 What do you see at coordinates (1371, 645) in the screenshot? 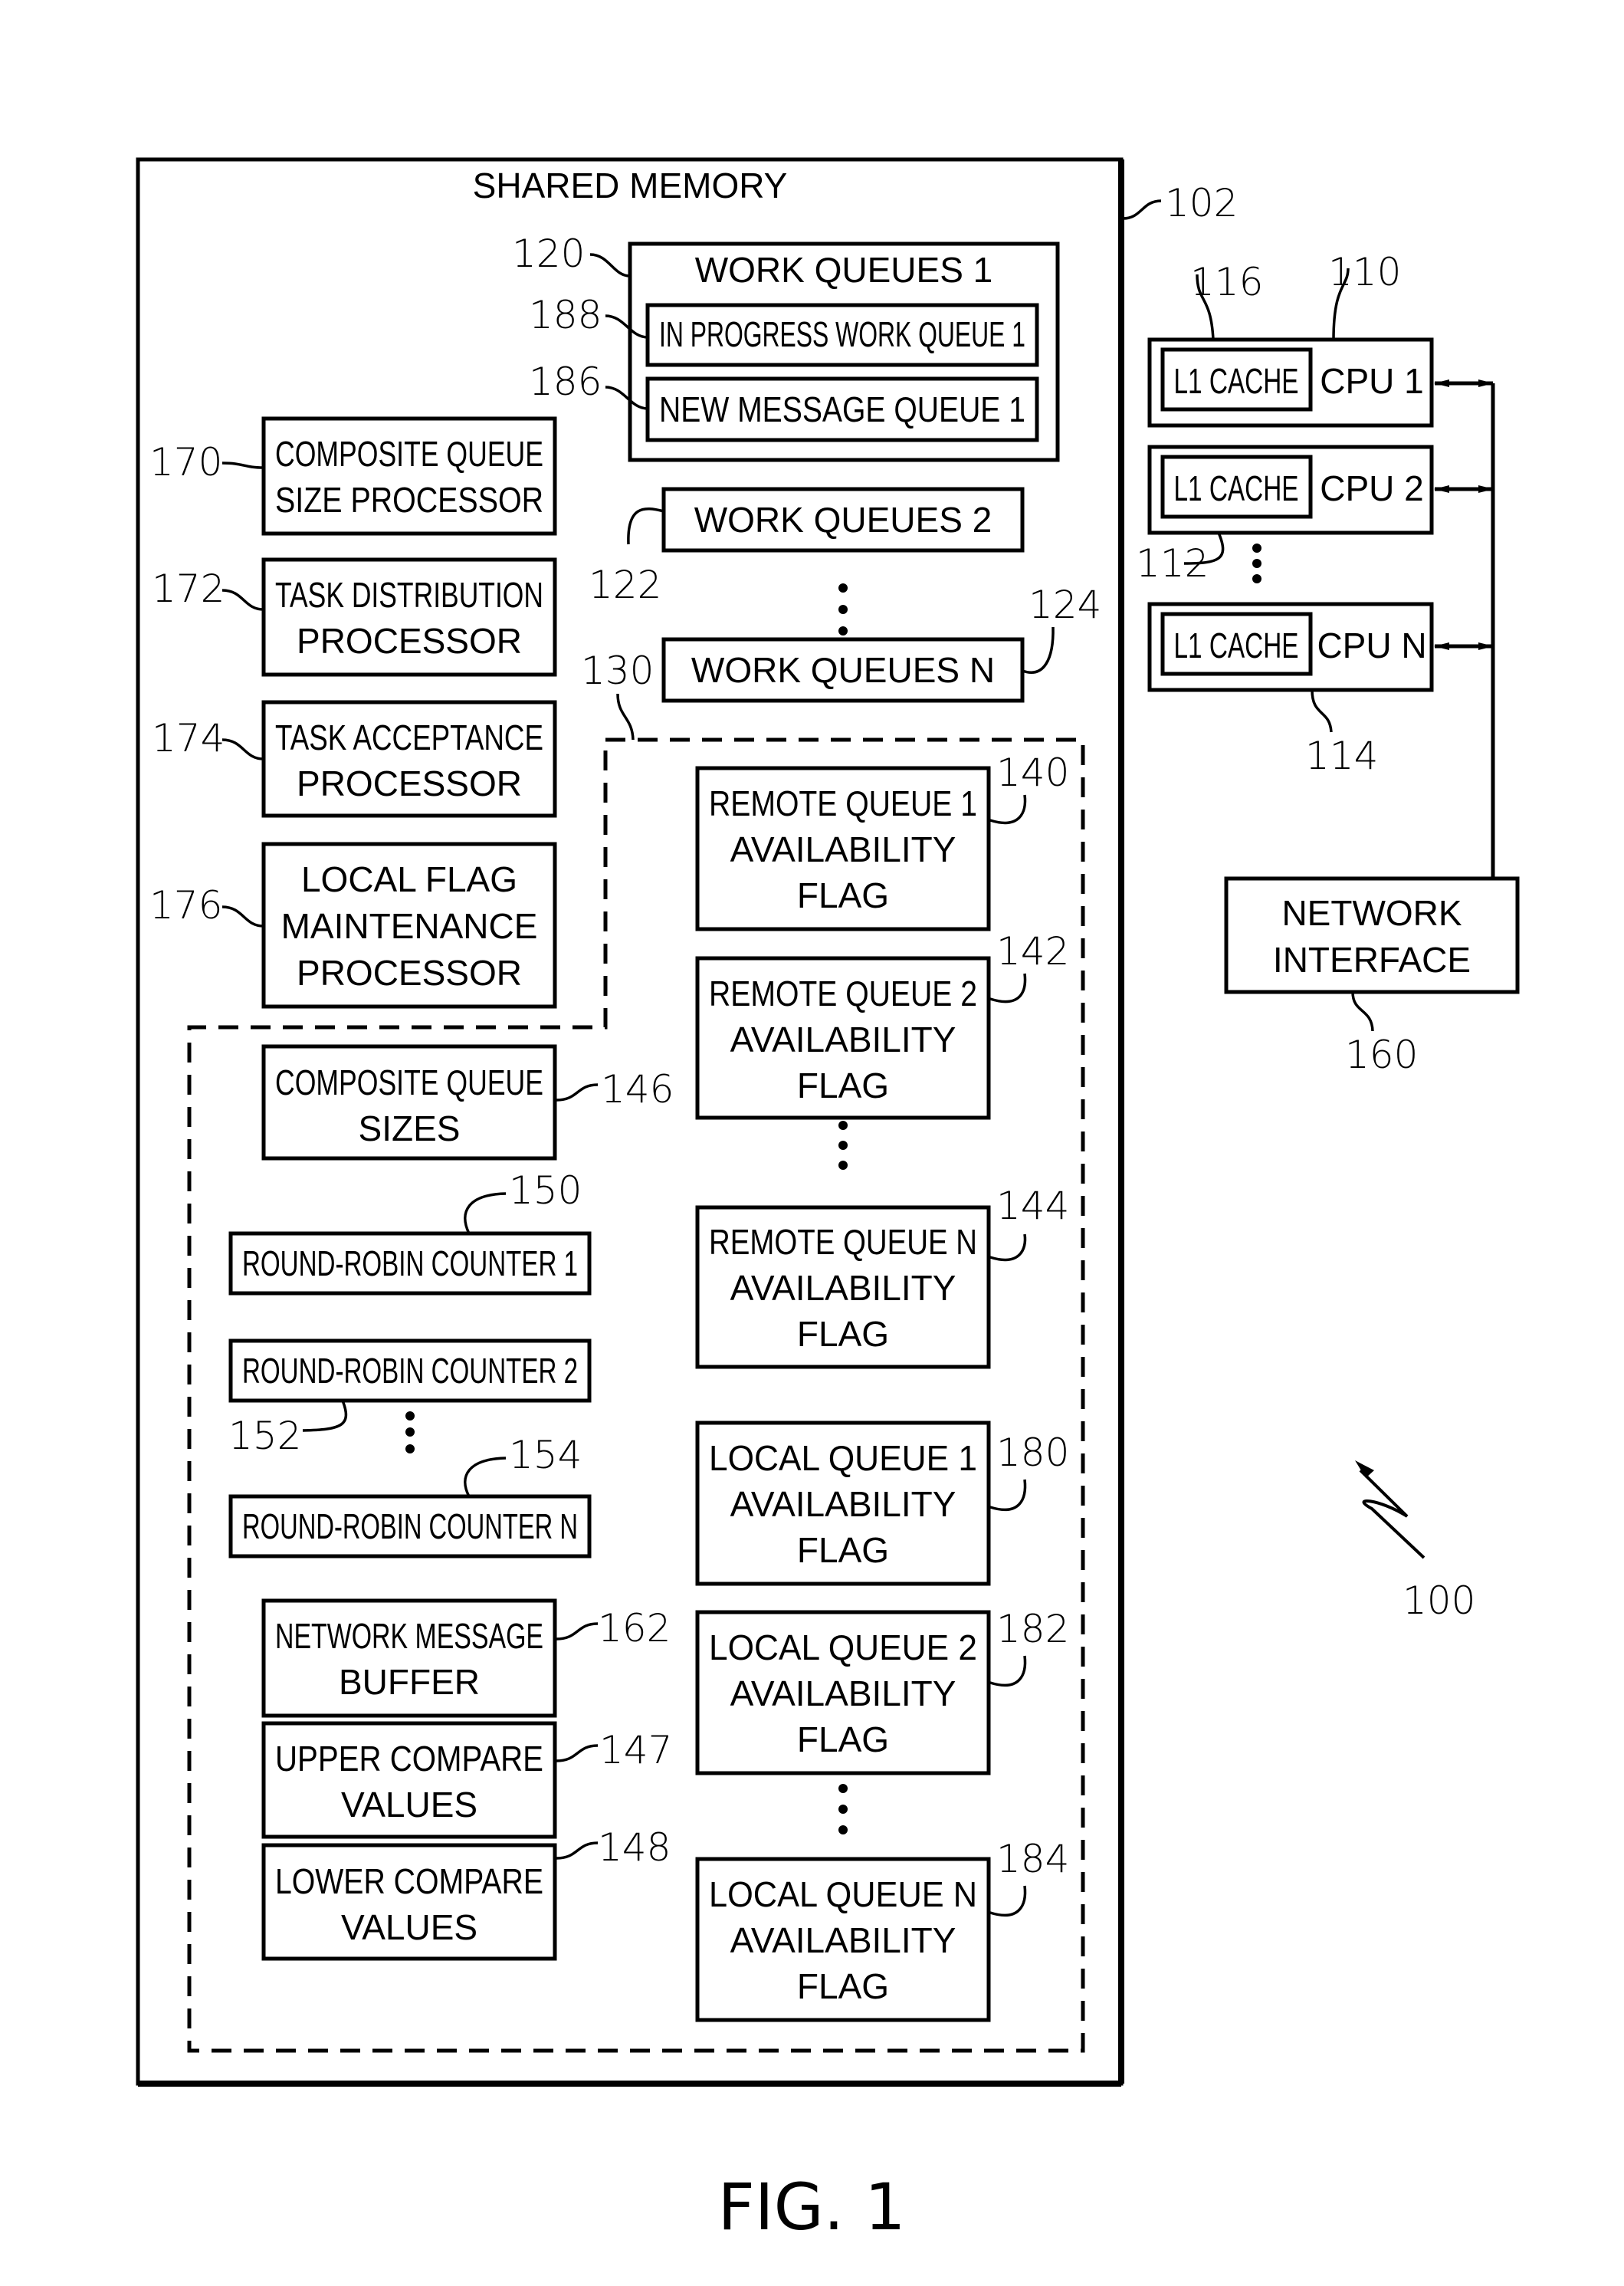
I see `cpu-label: CPU N` at bounding box center [1371, 645].